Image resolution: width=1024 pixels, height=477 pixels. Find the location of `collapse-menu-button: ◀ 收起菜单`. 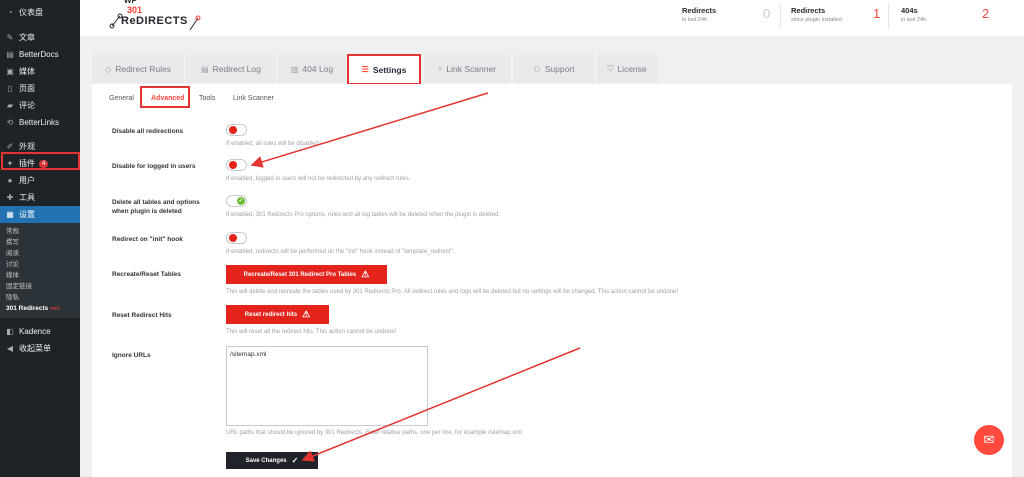

collapse-menu-button: ◀ 收起菜单 is located at coordinates (40, 348).